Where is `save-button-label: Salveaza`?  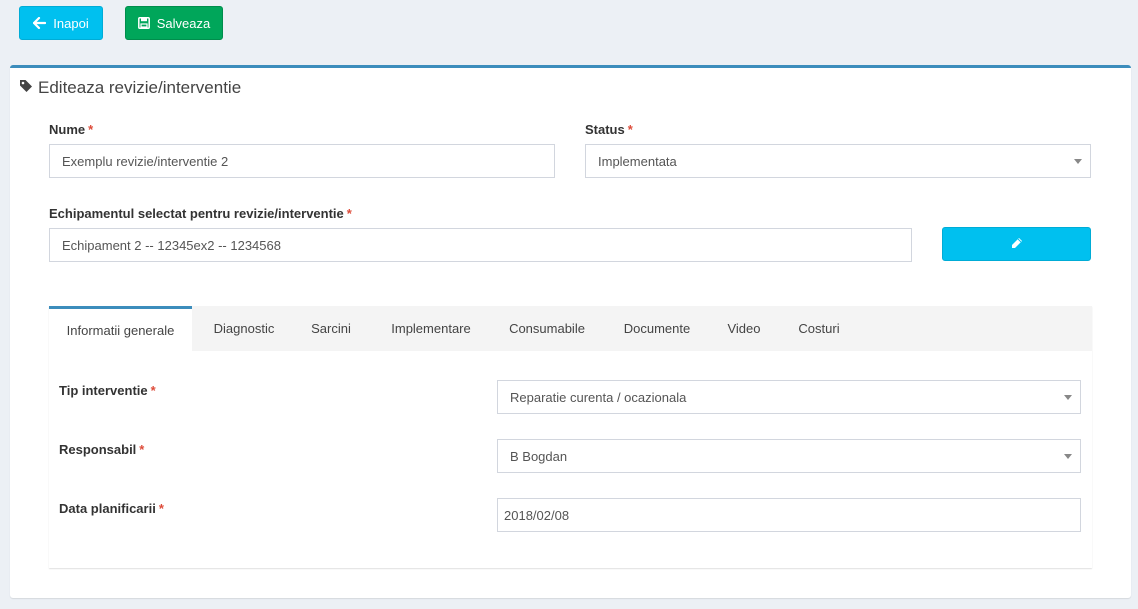 save-button-label: Salveaza is located at coordinates (183, 23).